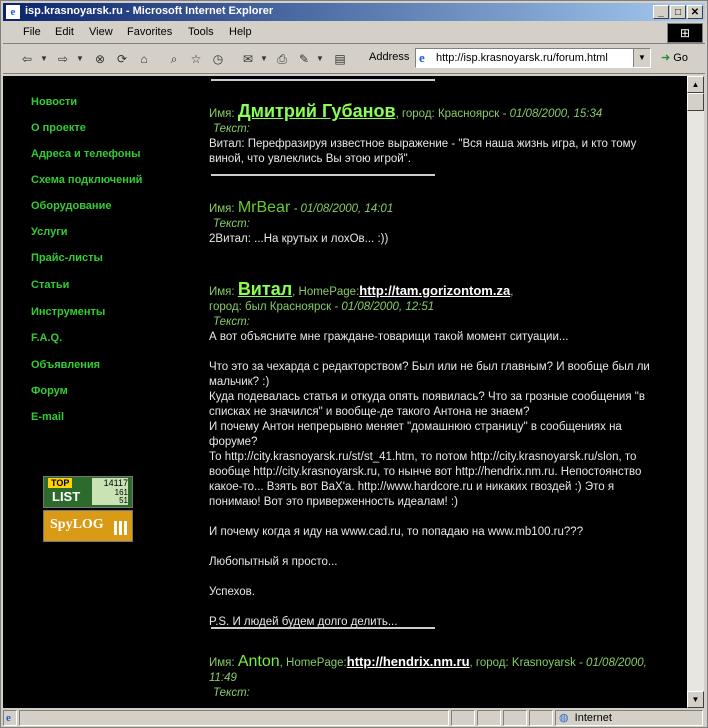 This screenshot has width=708, height=728. Describe the element at coordinates (408, 661) in the screenshot. I see `homepage-link: http://hendrix.nm.ru` at that location.